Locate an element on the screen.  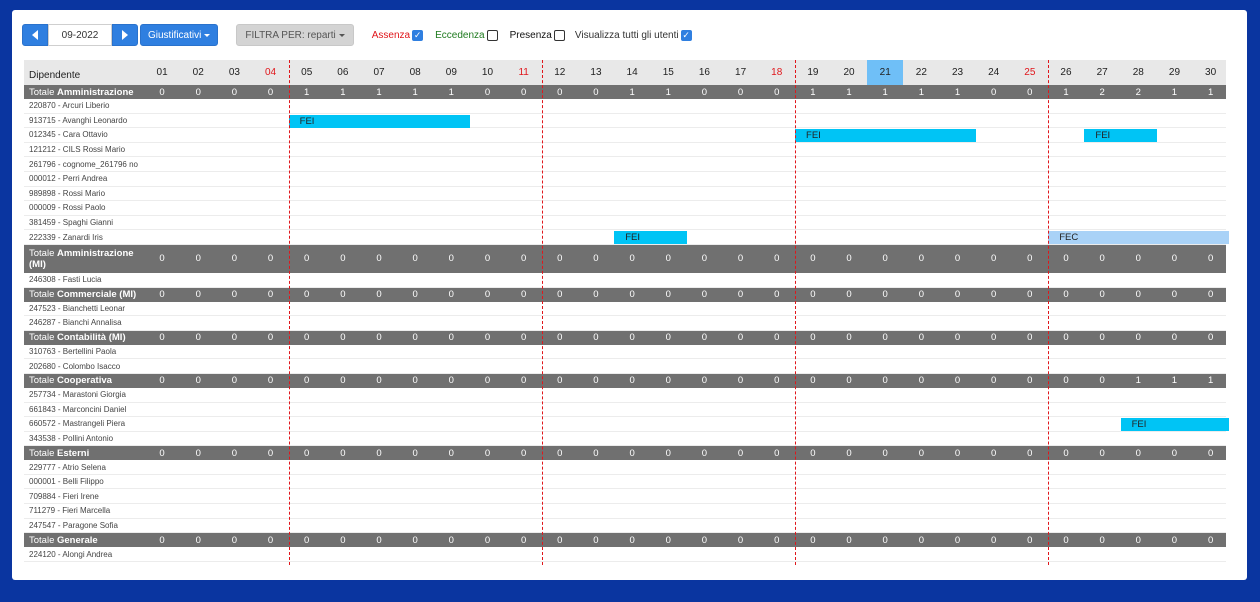
employee-name: 202680 - Colombo Isacco is located at coordinates (84, 366).